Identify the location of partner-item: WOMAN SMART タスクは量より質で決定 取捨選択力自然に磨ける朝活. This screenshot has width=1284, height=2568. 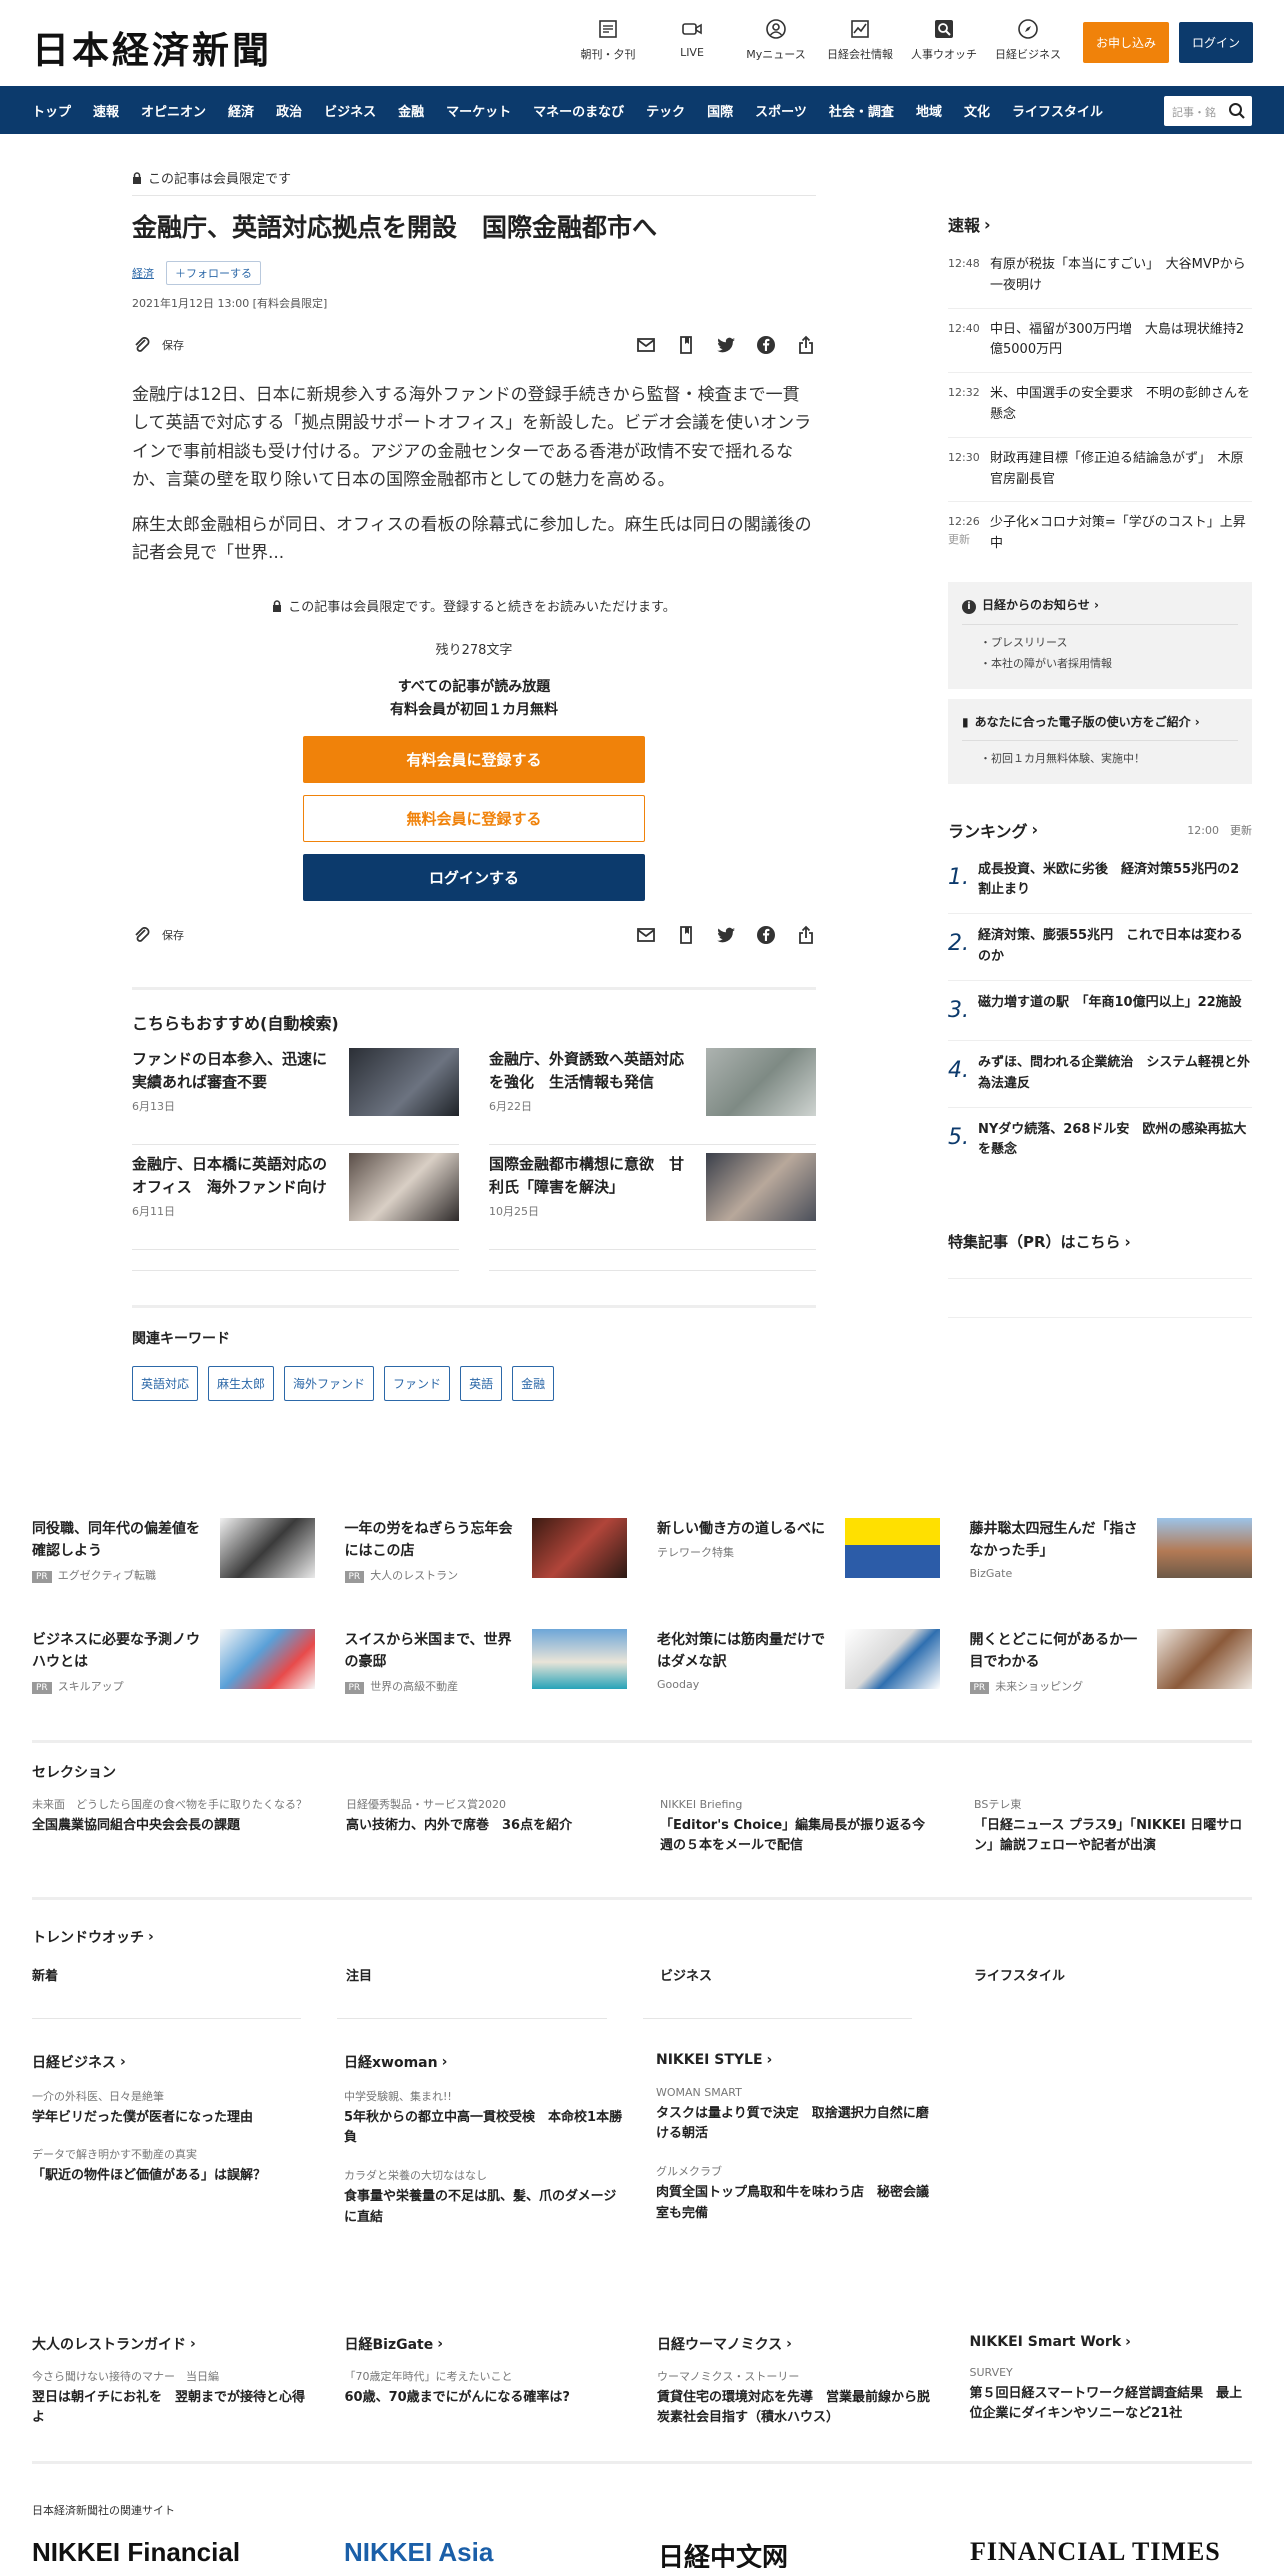
(797, 2114).